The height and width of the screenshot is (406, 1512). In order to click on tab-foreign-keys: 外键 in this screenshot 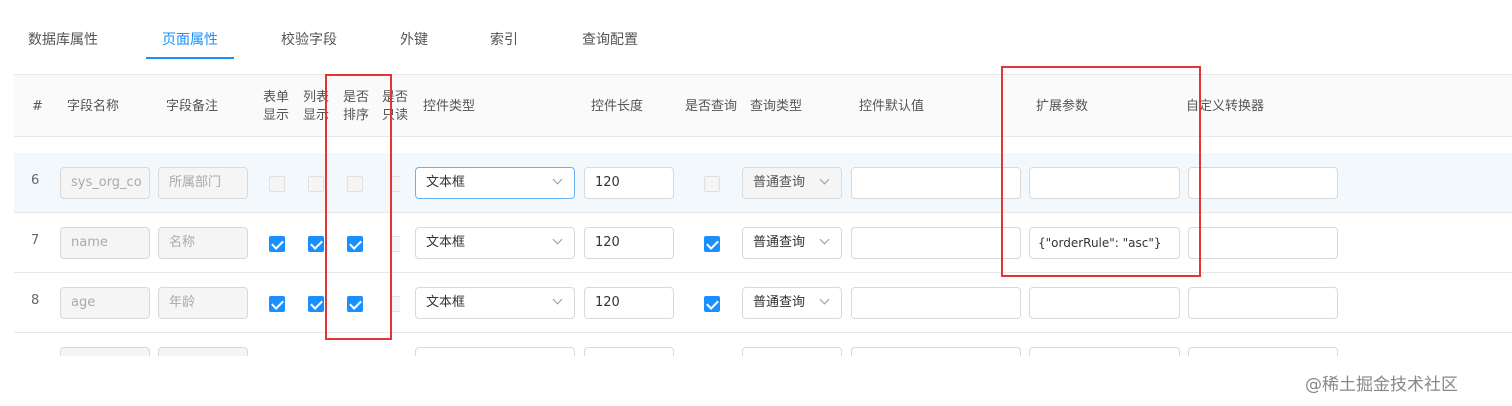, I will do `click(414, 40)`.